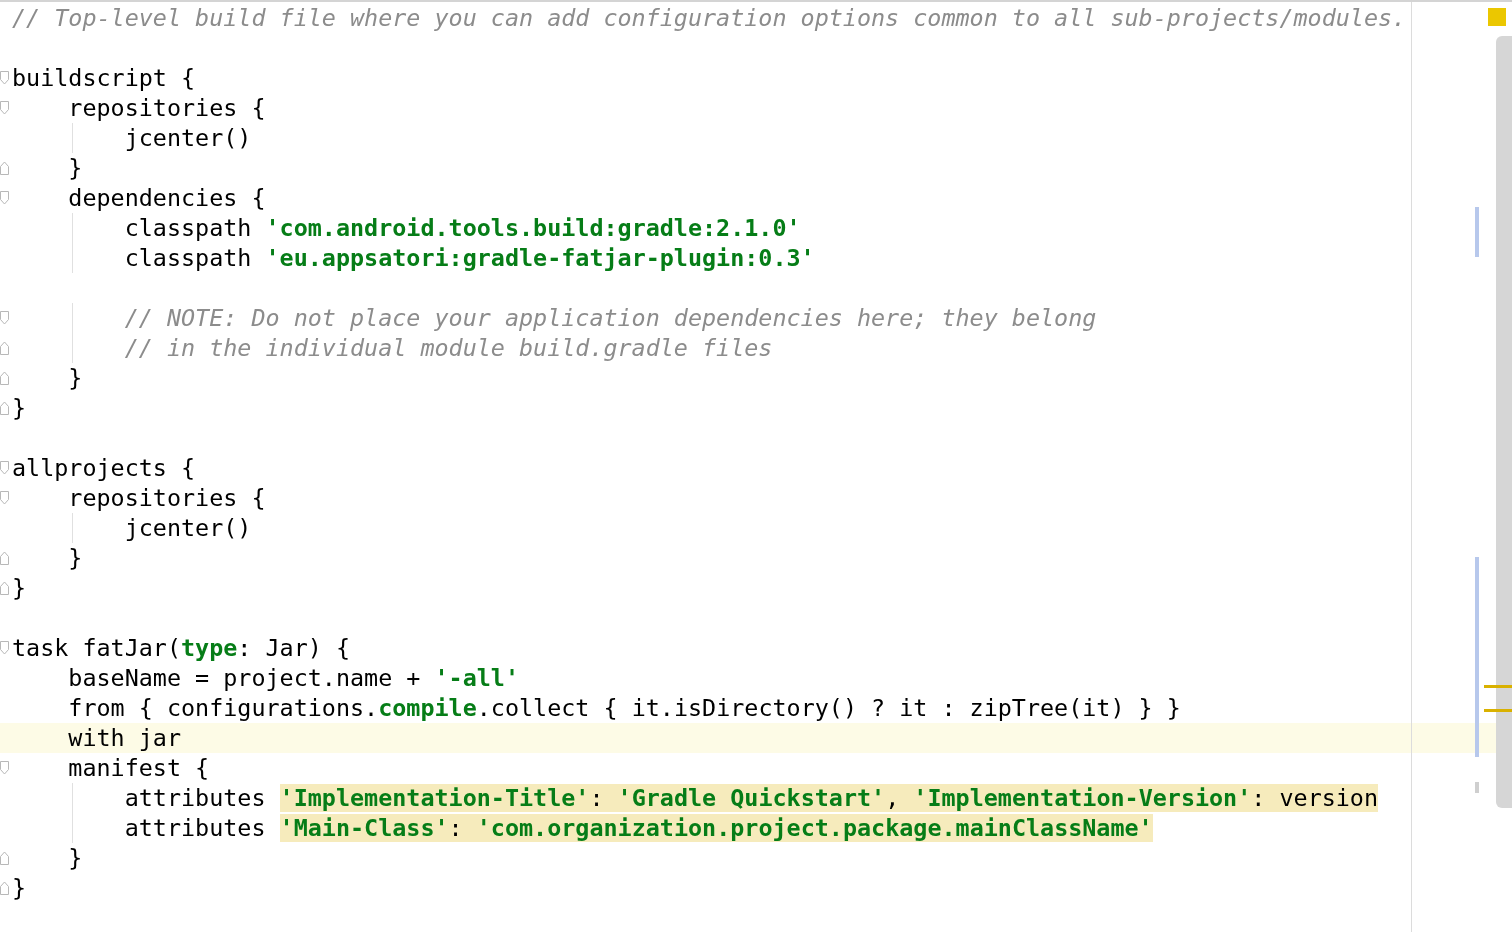  I want to click on code-line: classpath 'com.android.tools.build:gradle:2.1.0', so click(462, 228).